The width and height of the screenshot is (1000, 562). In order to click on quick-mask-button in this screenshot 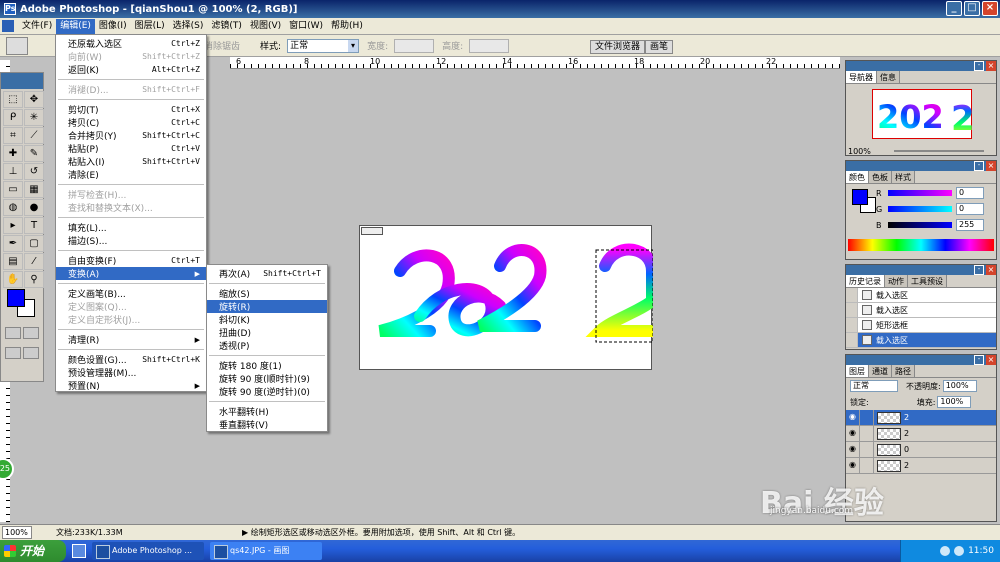, I will do `click(31, 333)`.